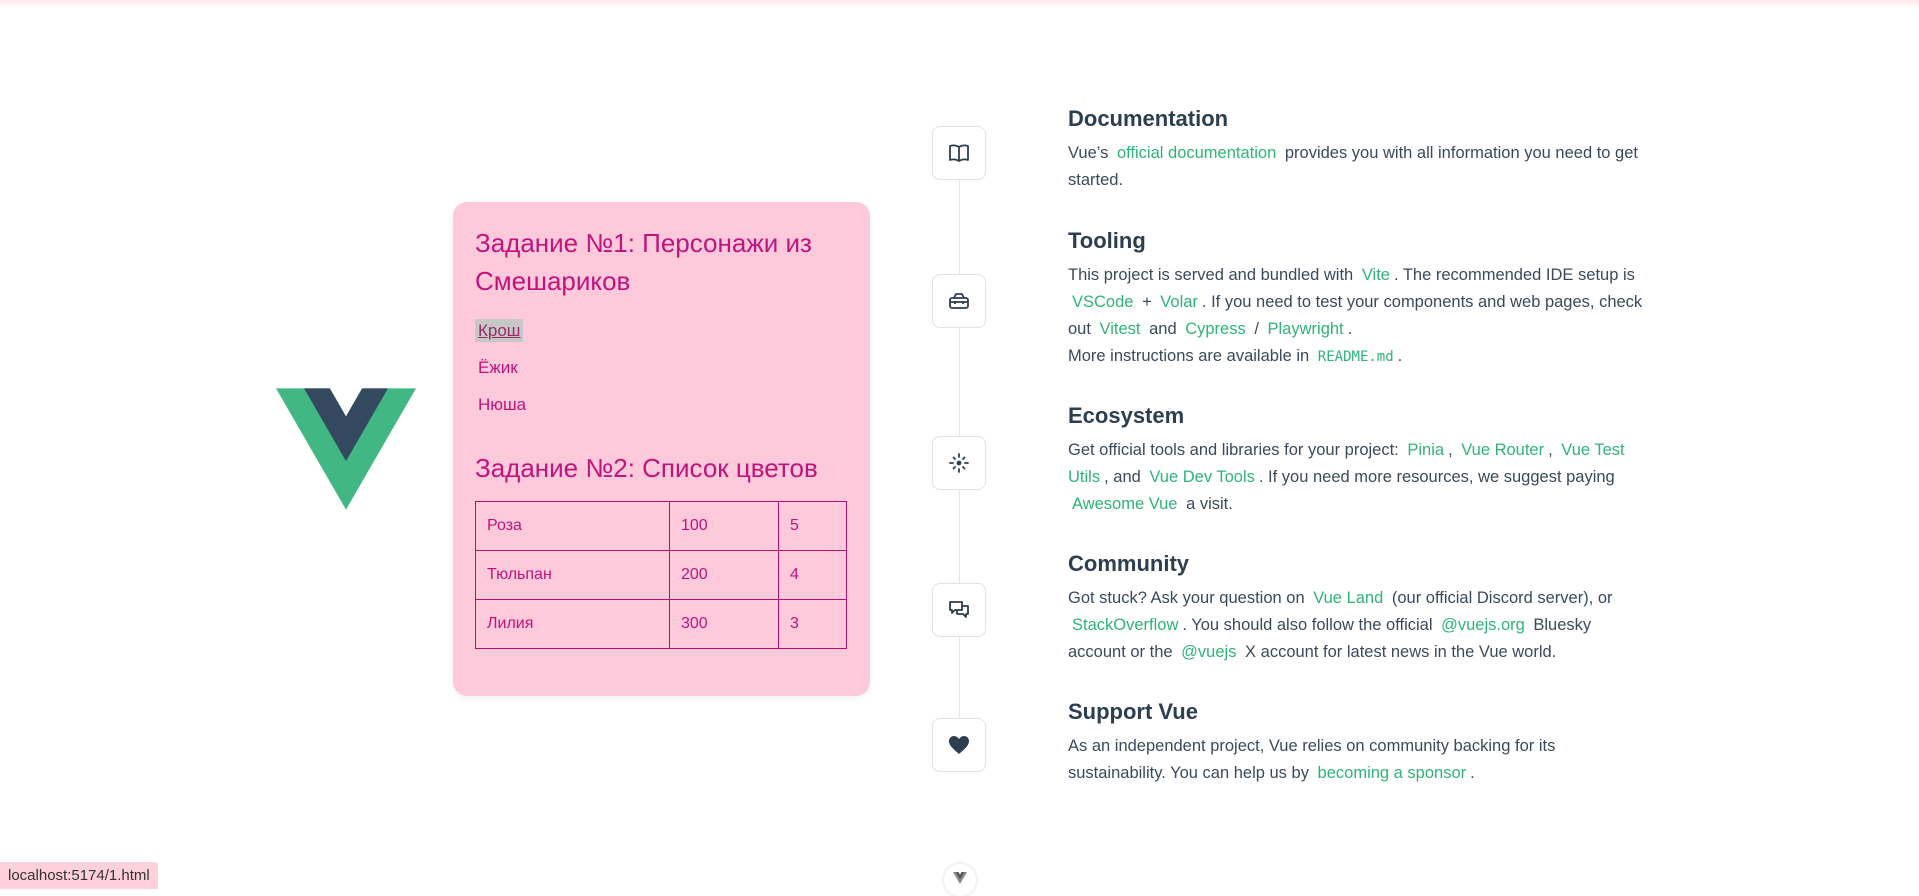 This screenshot has height=896, width=1919. Describe the element at coordinates (724, 575) in the screenshot. I see `flower-qty-cell: 200` at that location.